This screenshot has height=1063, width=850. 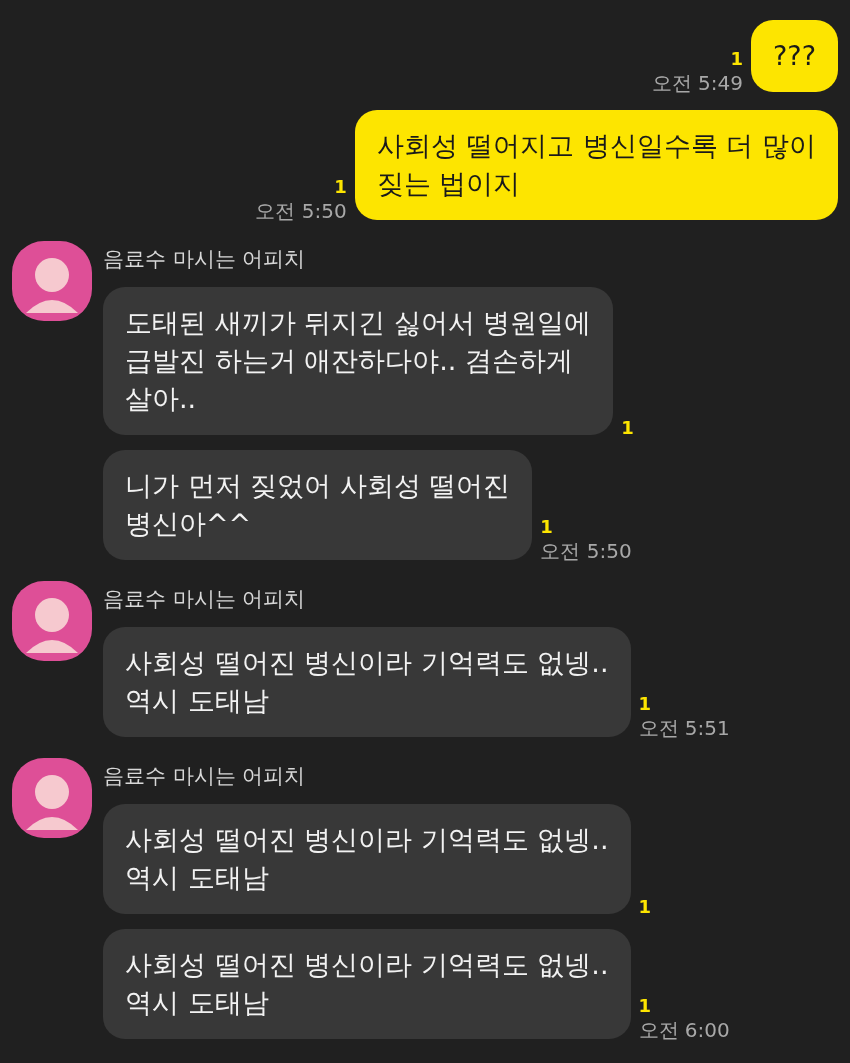 What do you see at coordinates (684, 1030) in the screenshot?
I see `timestamp: 오전 6:00` at bounding box center [684, 1030].